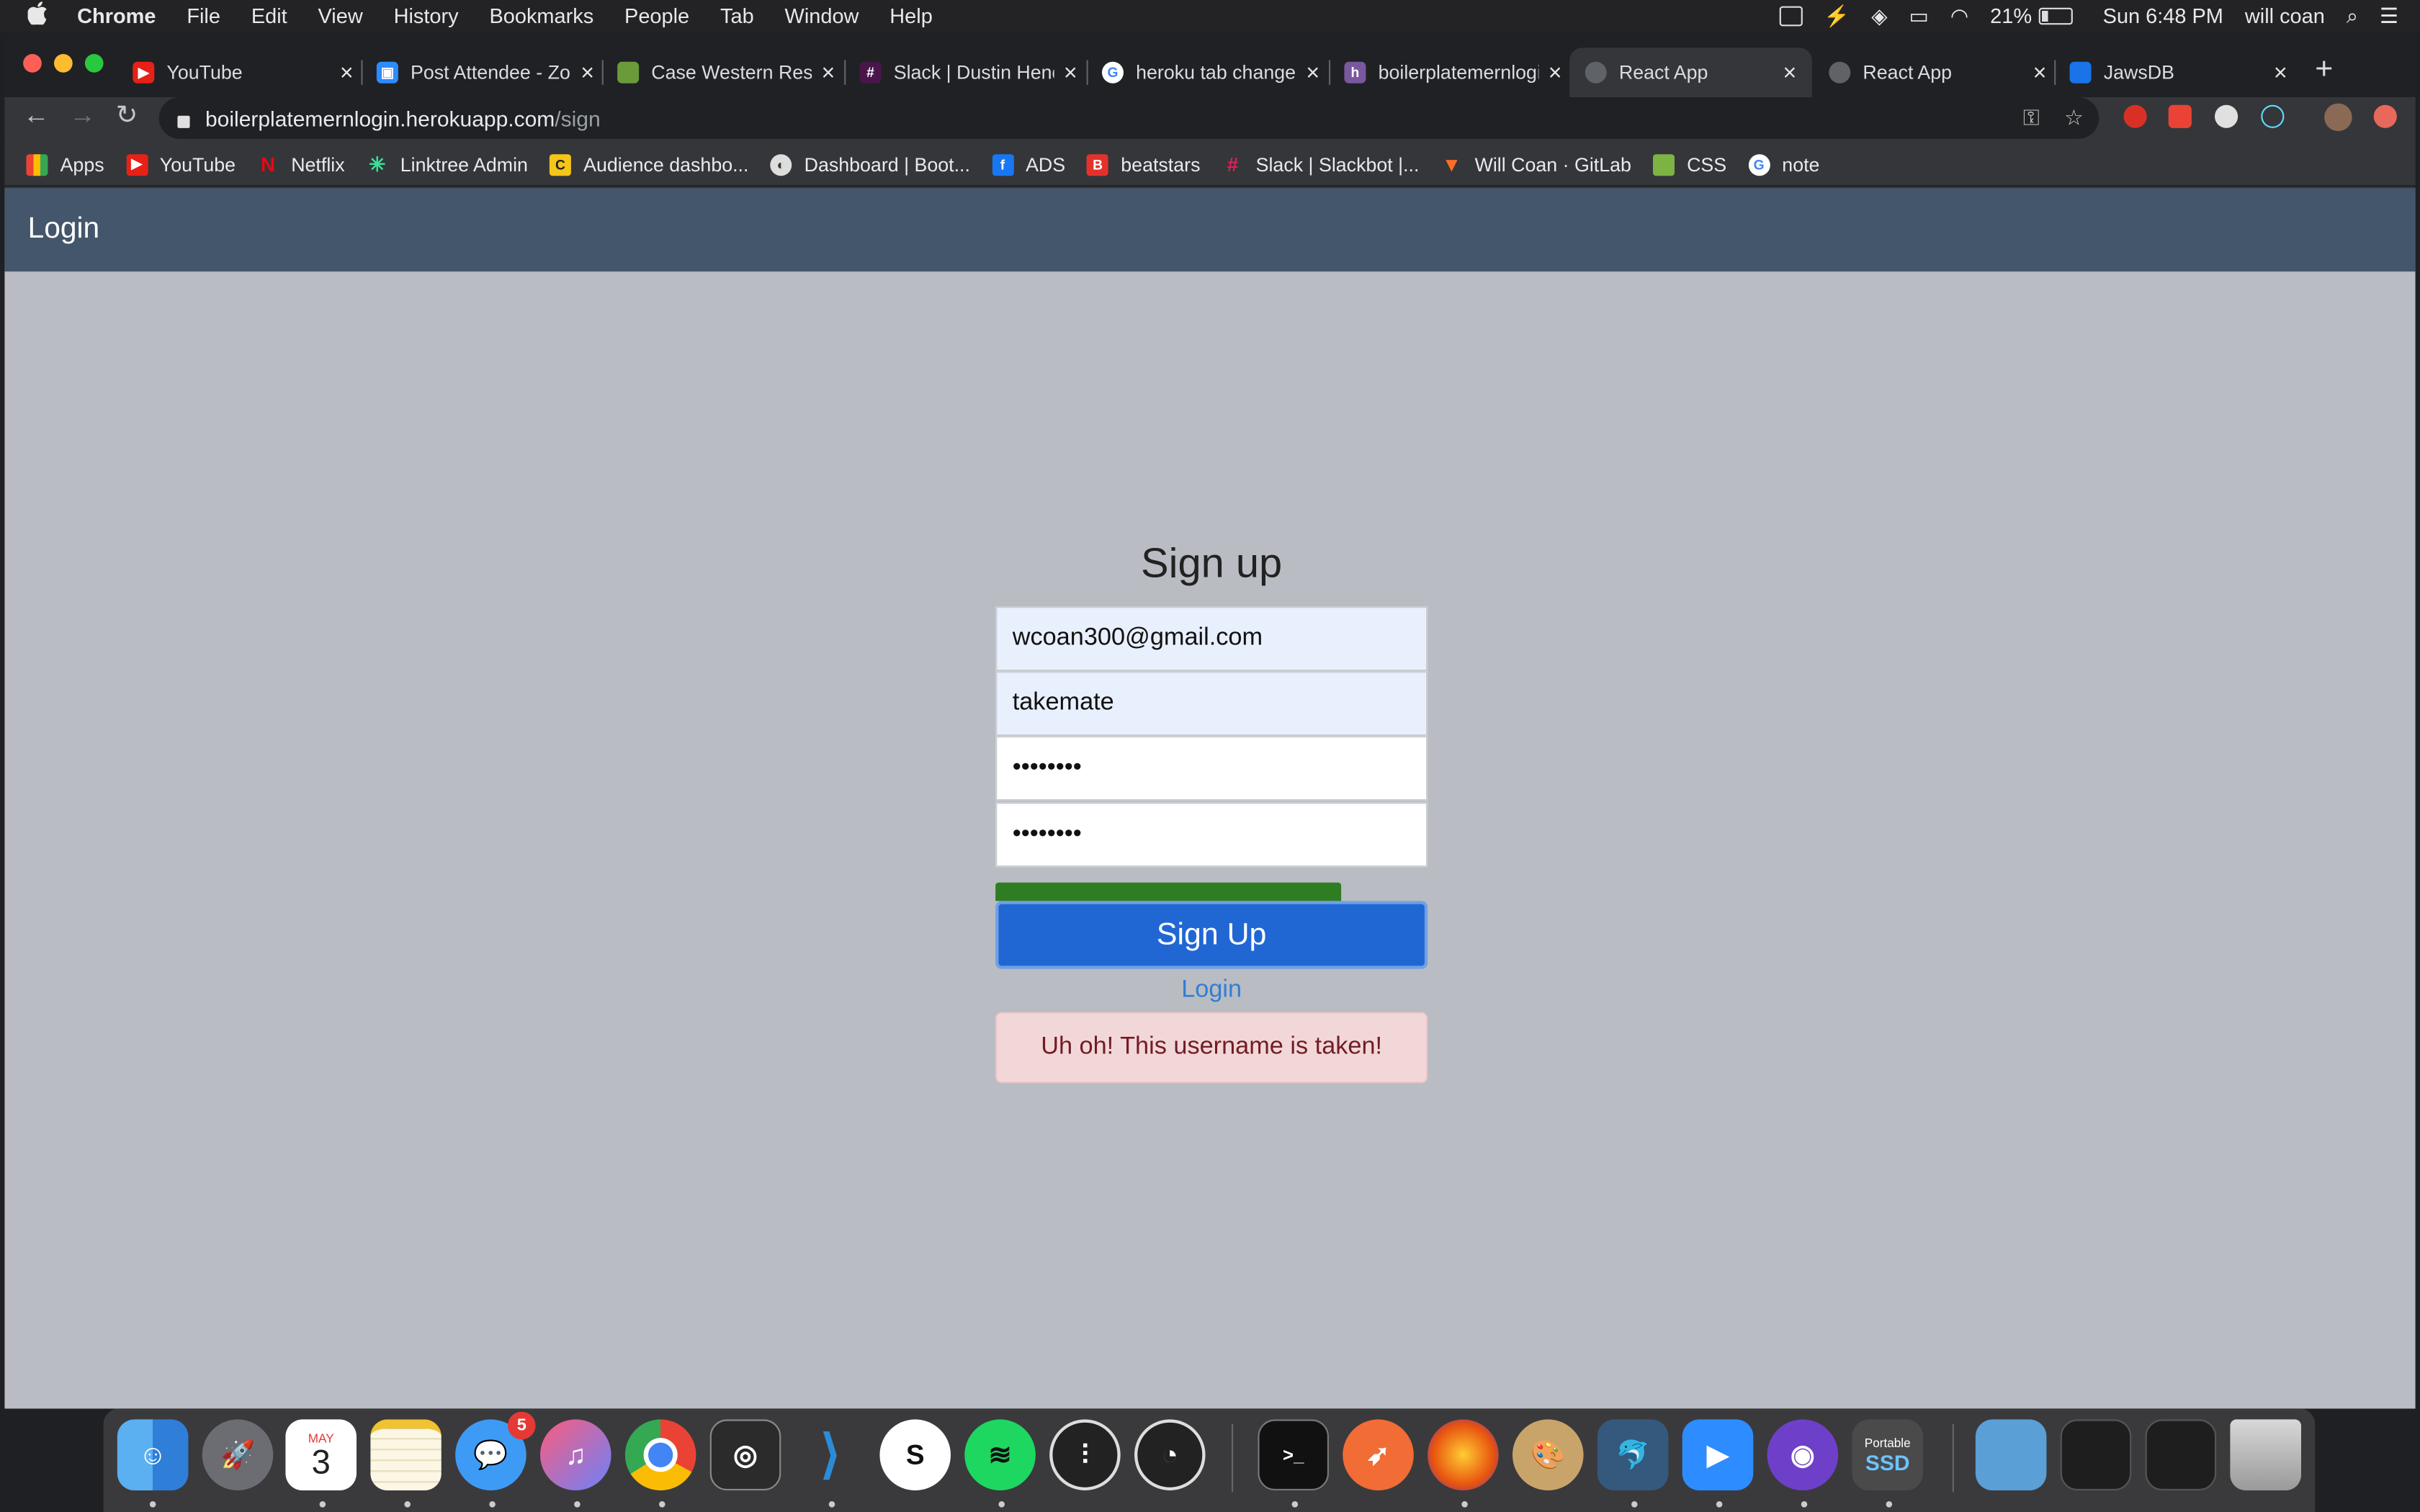 This screenshot has width=2420, height=1512. Describe the element at coordinates (2178, 72) in the screenshot. I see `tab-jawsdb: JawsDB ×` at that location.